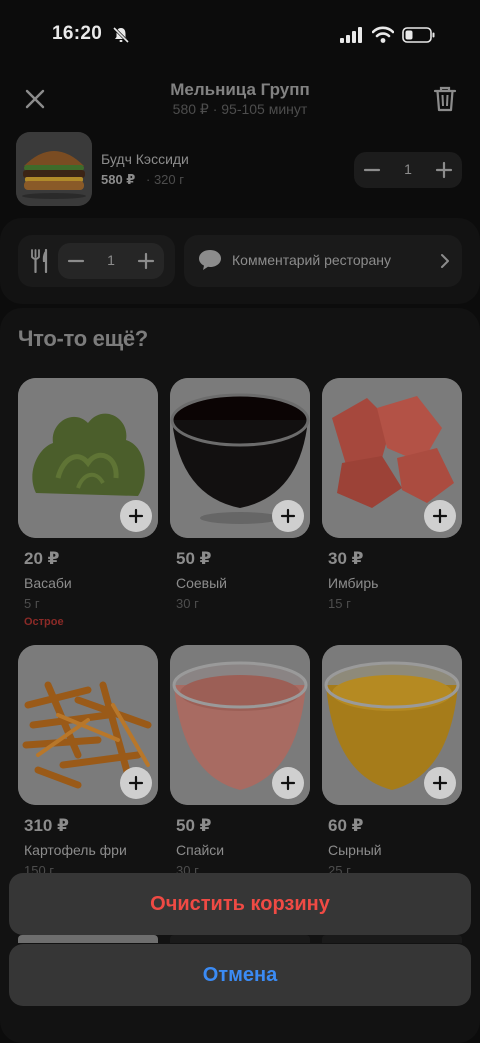 This screenshot has height=1043, width=480. What do you see at coordinates (46, 825) in the screenshot?
I see `item-price: 310 ₽` at bounding box center [46, 825].